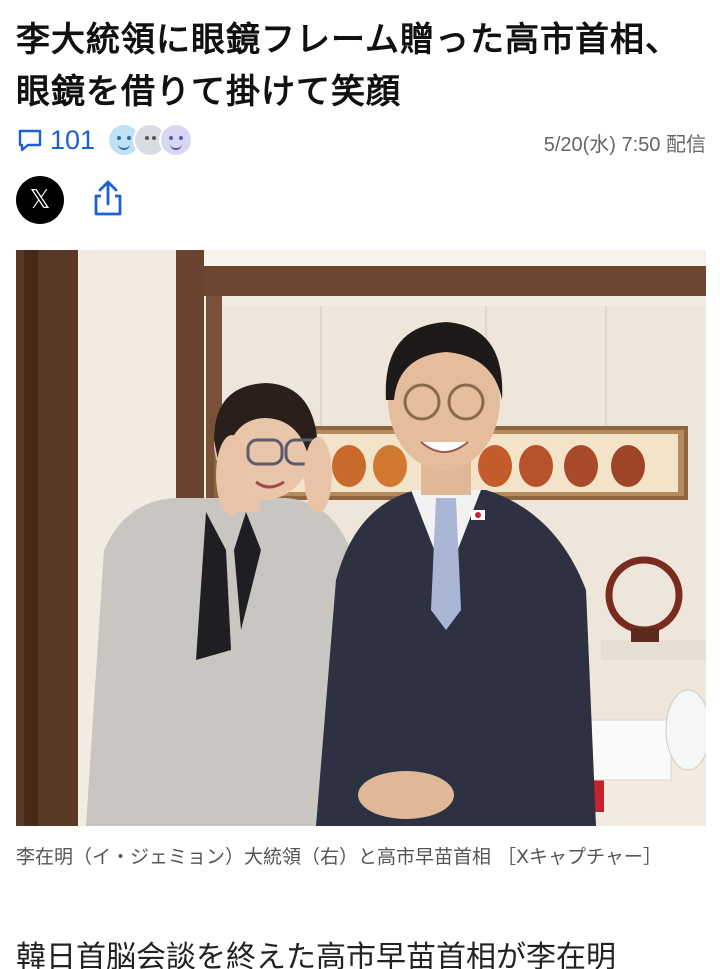  What do you see at coordinates (150, 140) in the screenshot?
I see `reaction-avatars` at bounding box center [150, 140].